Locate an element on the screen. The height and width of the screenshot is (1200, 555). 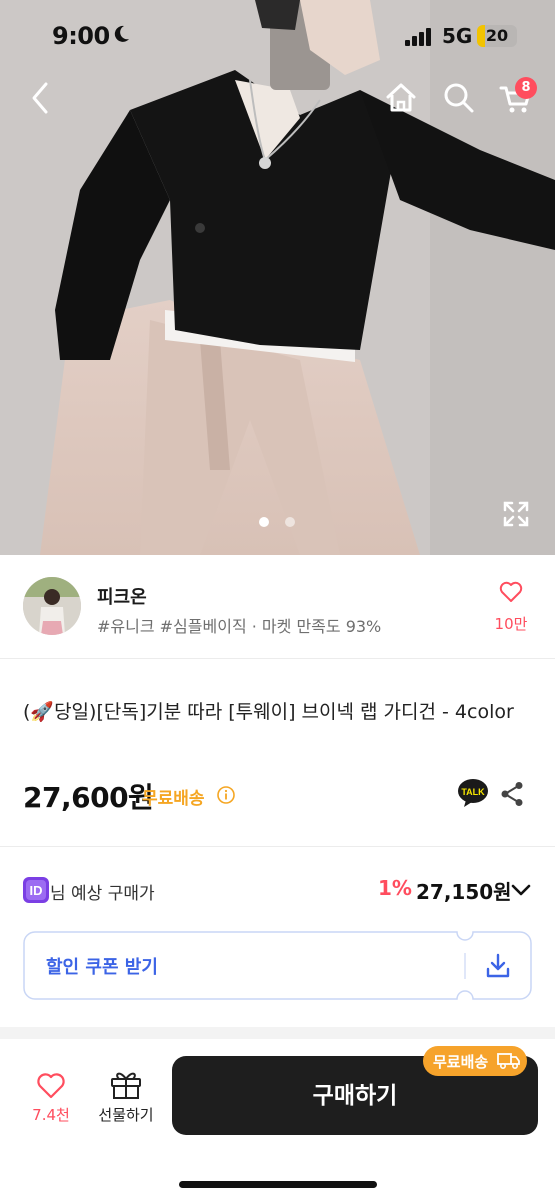
section-divider is located at coordinates (277, 846).